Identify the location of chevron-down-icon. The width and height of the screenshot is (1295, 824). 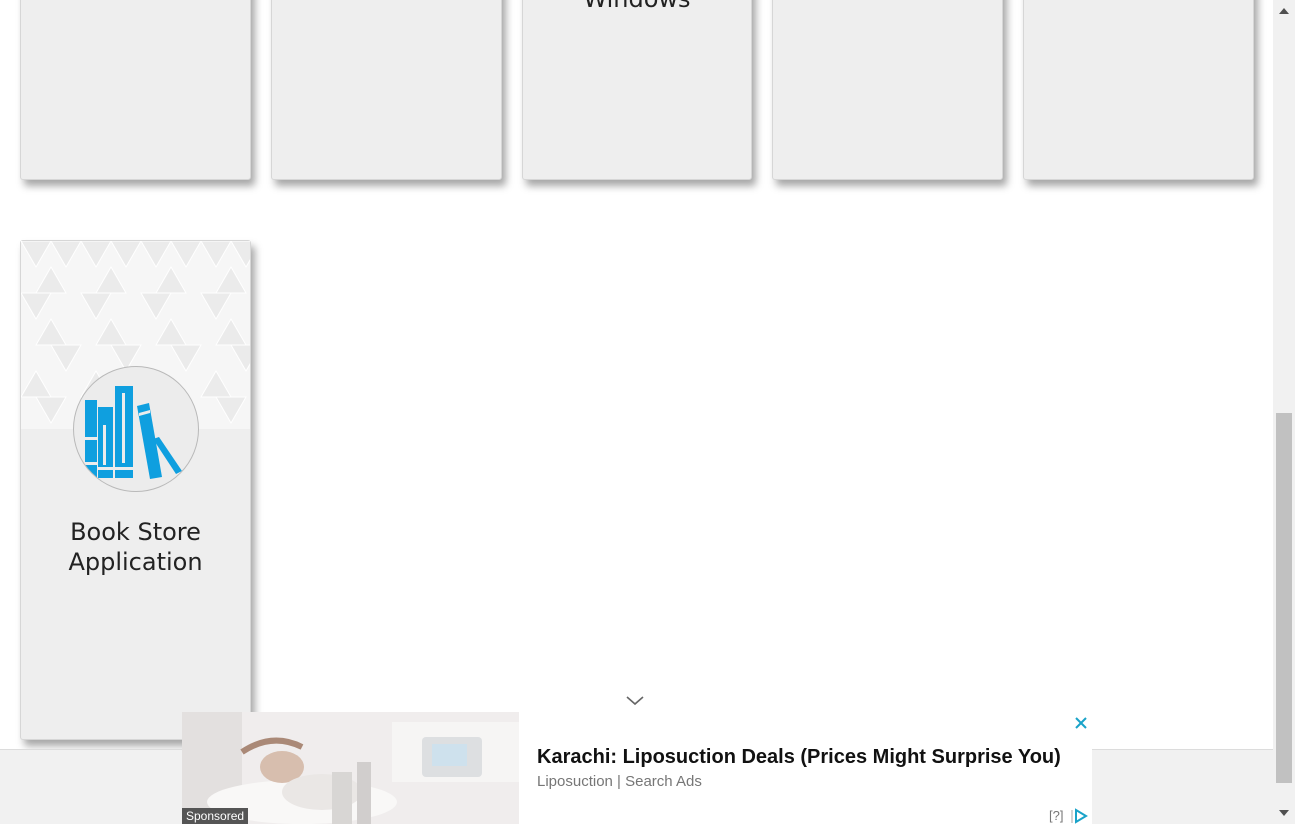
(635, 701).